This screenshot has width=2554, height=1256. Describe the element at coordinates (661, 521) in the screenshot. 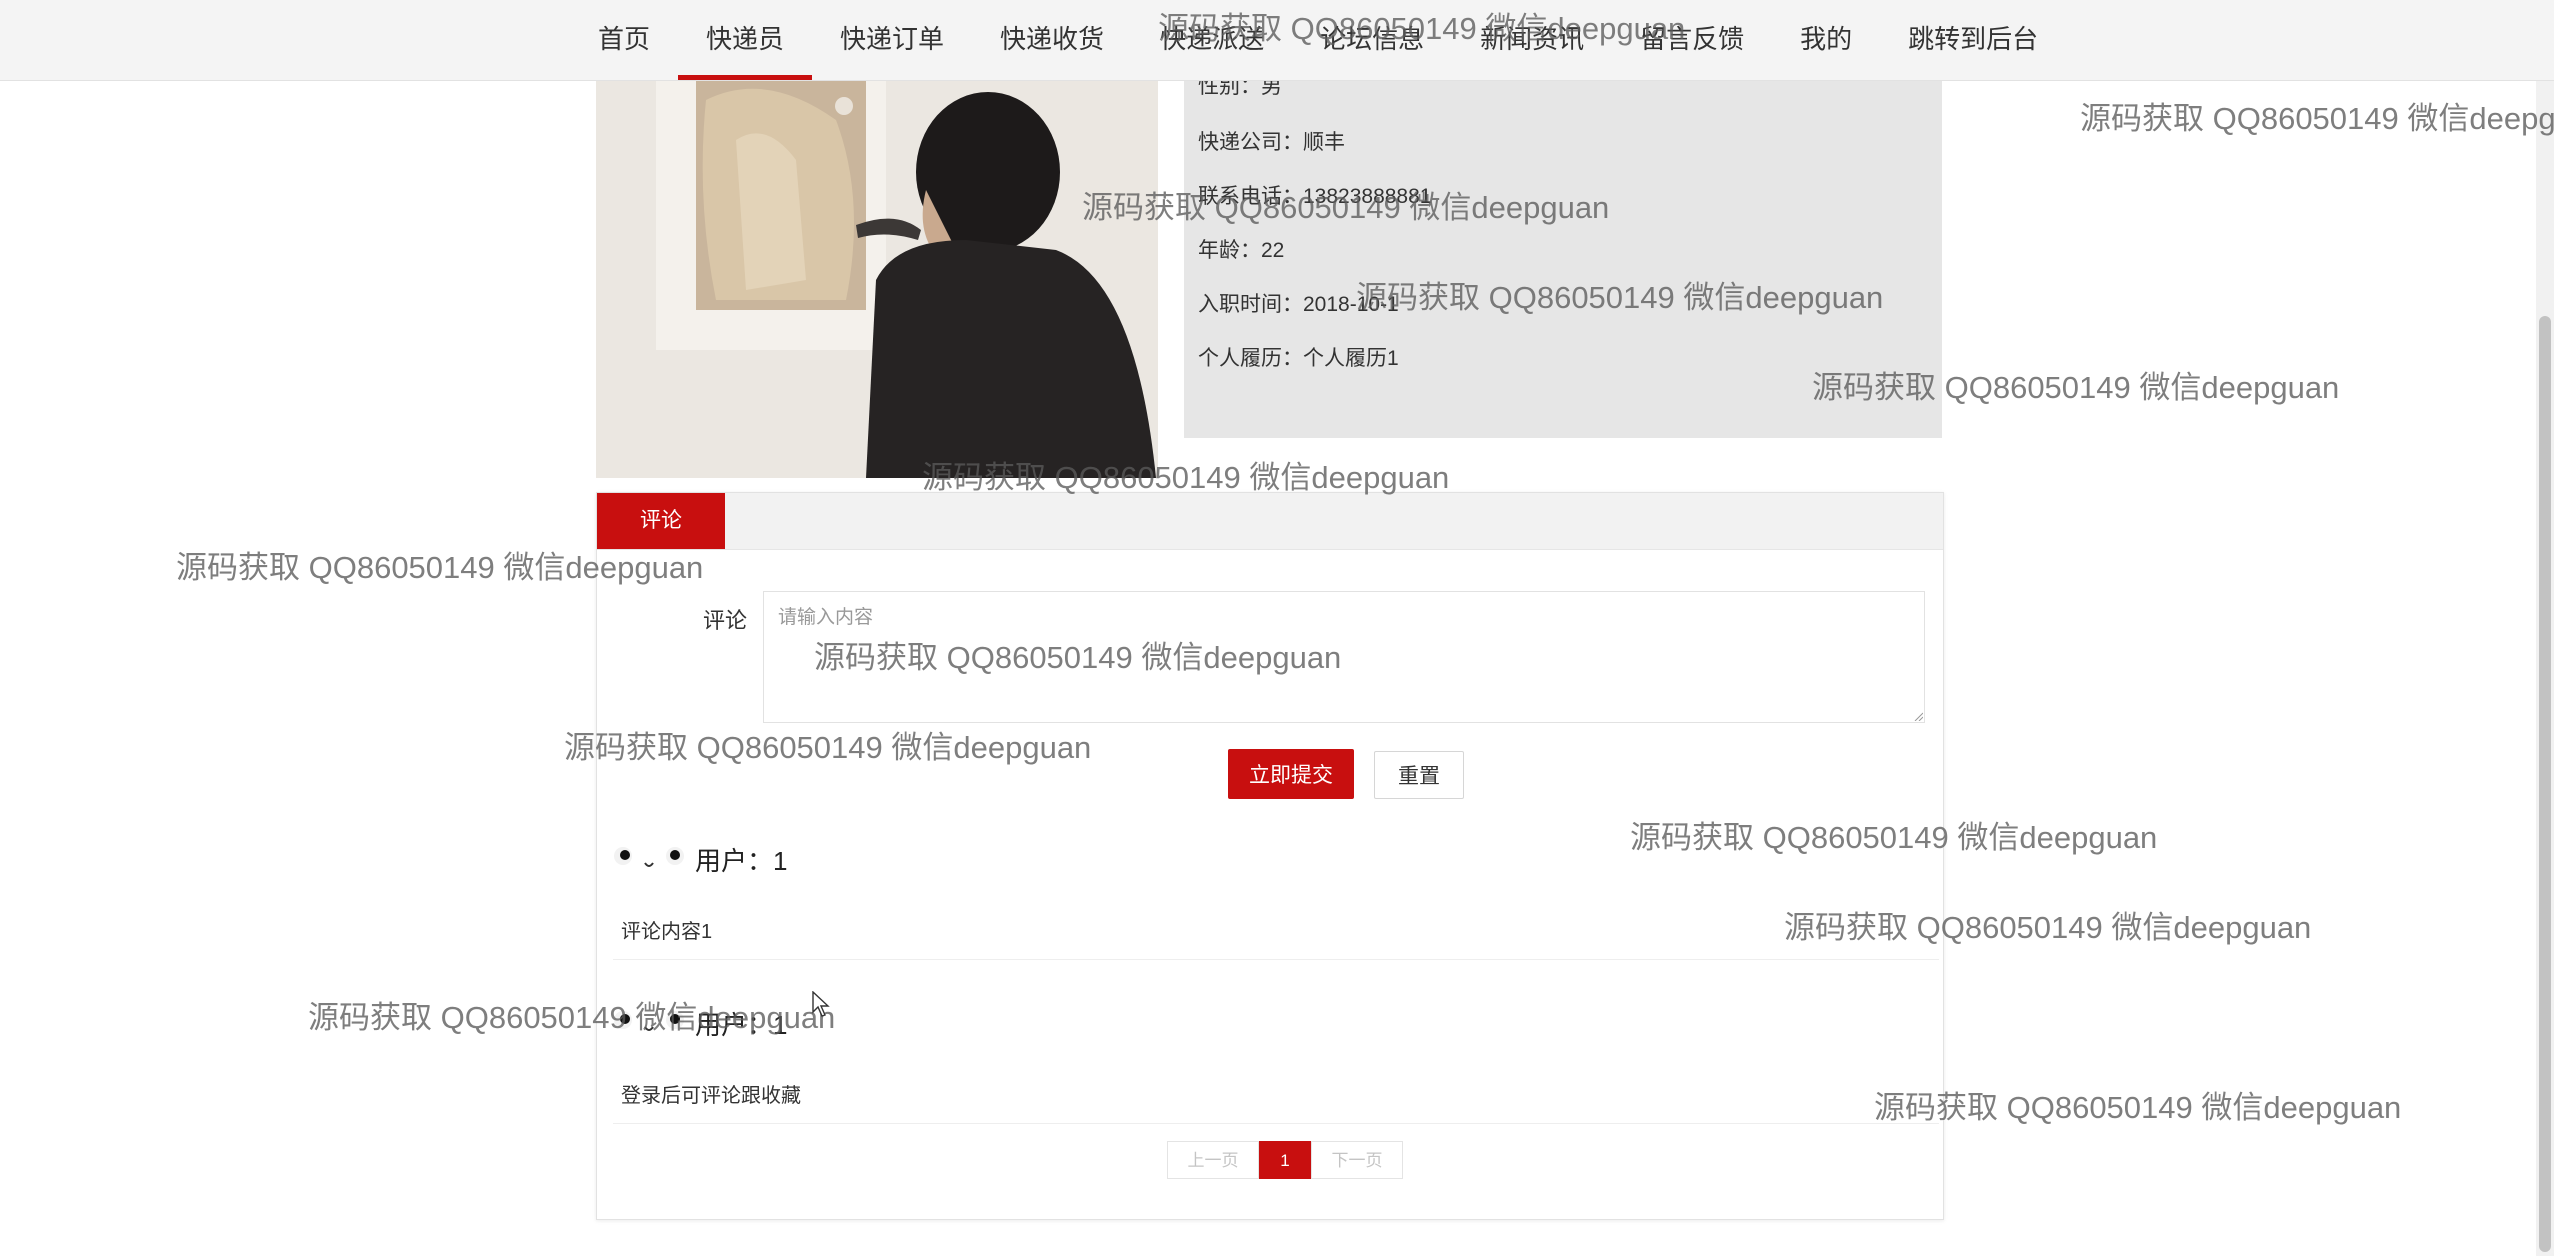

I see `tab-comment: 评论` at that location.